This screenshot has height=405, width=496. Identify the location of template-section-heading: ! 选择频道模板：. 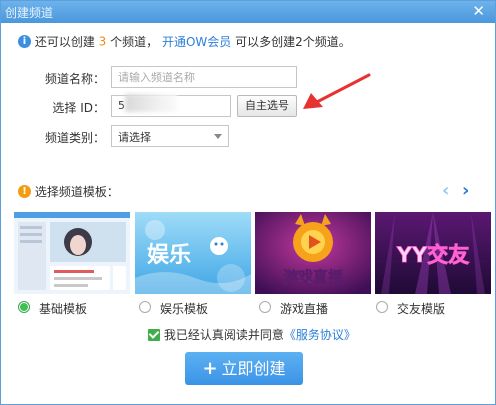
(68, 192).